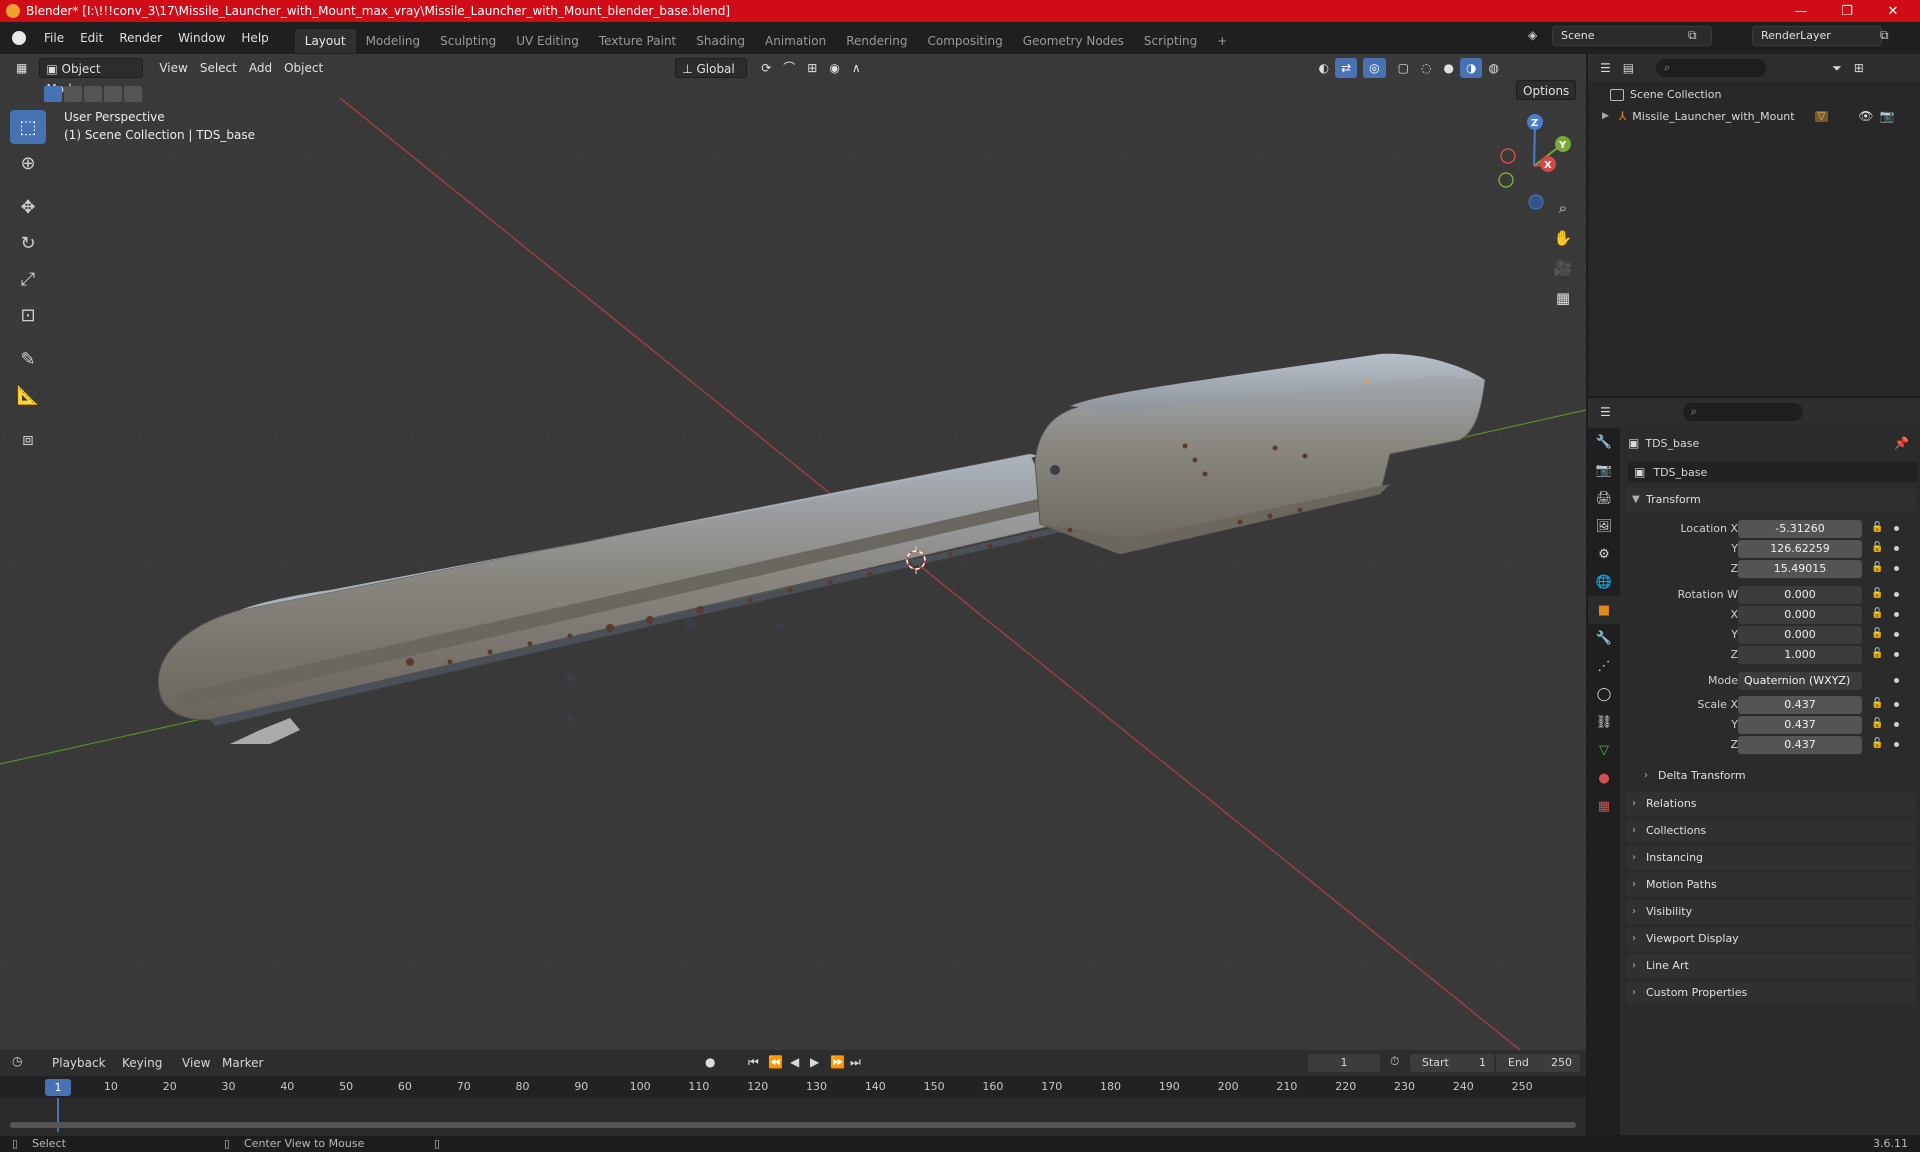  Describe the element at coordinates (1821, 116) in the screenshot. I see `modifier-icon: ▽` at that location.